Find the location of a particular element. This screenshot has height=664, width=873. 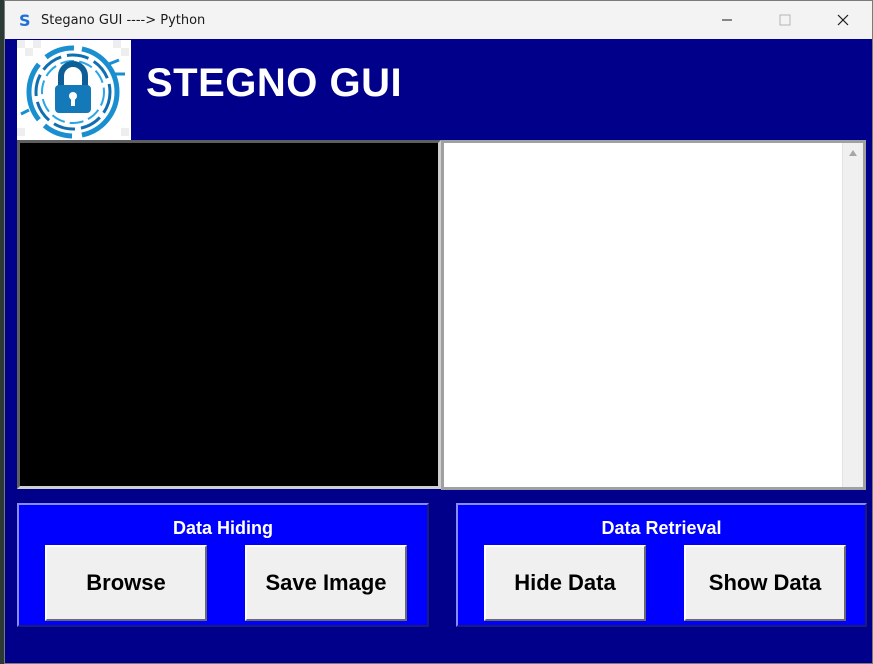

svg-text: S is located at coordinates (25, 20).